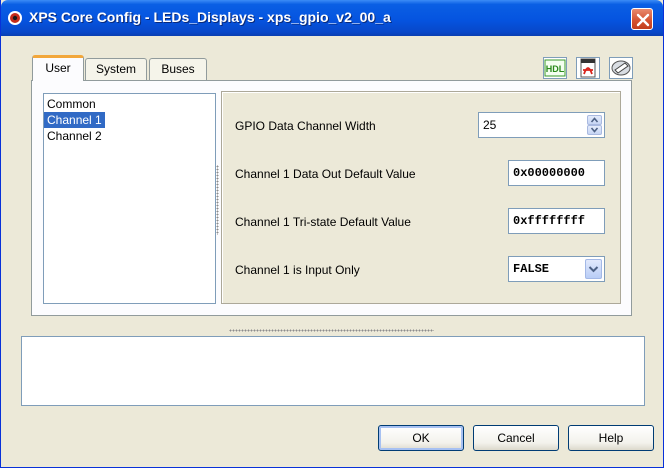 The image size is (664, 468). What do you see at coordinates (549, 173) in the screenshot?
I see `dout-default-value: 0x00000000` at bounding box center [549, 173].